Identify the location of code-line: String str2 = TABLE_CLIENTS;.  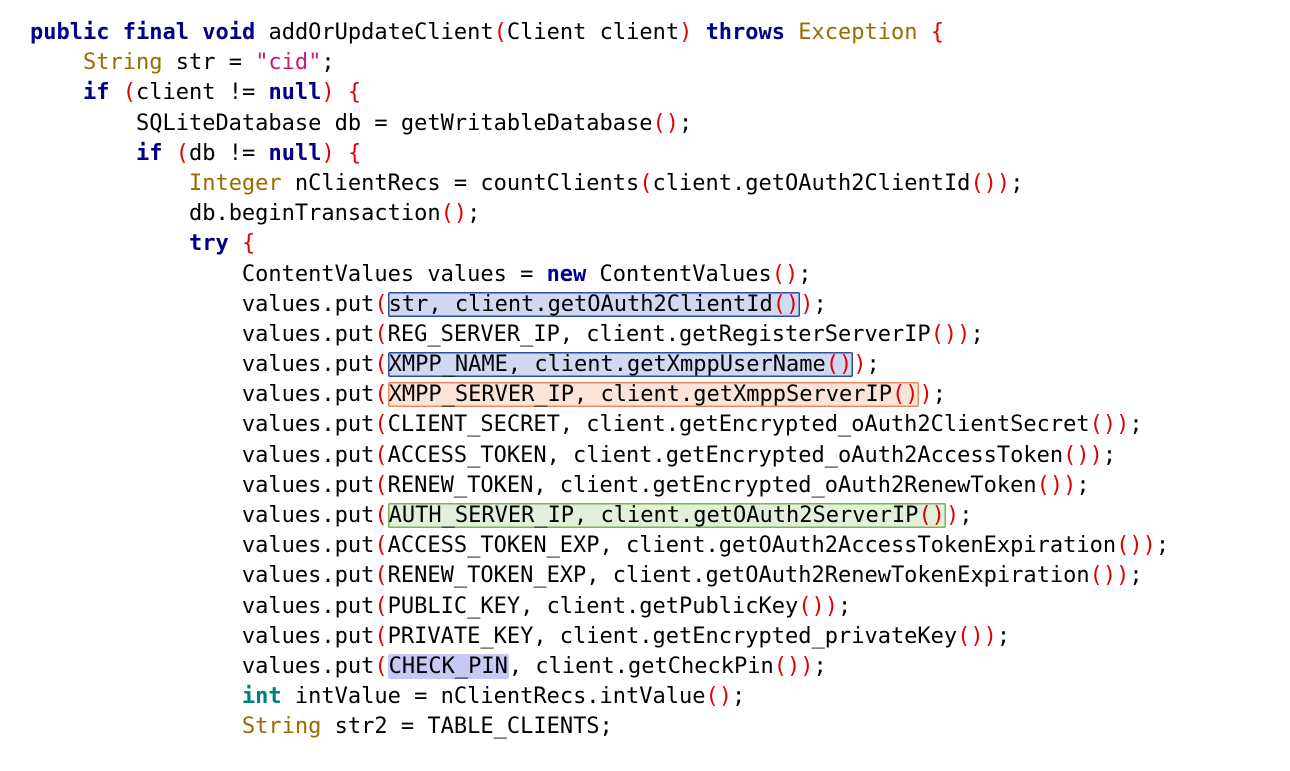
(599, 727).